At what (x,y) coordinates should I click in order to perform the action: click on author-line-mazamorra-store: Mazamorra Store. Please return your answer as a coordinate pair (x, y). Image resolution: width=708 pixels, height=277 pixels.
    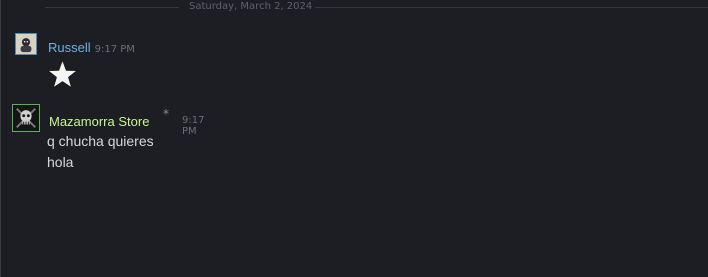
    Looking at the image, I should click on (99, 120).